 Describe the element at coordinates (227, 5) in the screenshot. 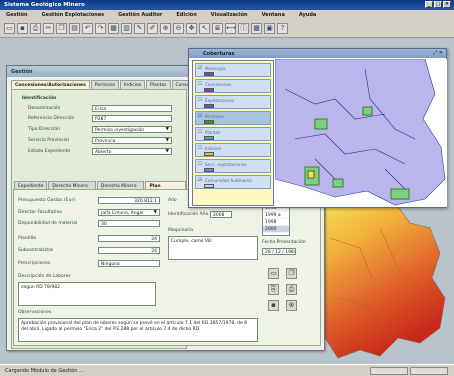

I see `app-title-bar: Sistema Geológico Minero _ □ ×` at that location.